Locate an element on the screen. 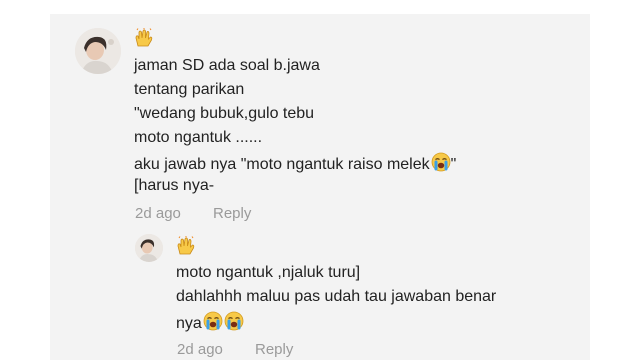  comment-line-5: aku jawab nya "moto ngantuk raiso melek is located at coordinates (282, 164).